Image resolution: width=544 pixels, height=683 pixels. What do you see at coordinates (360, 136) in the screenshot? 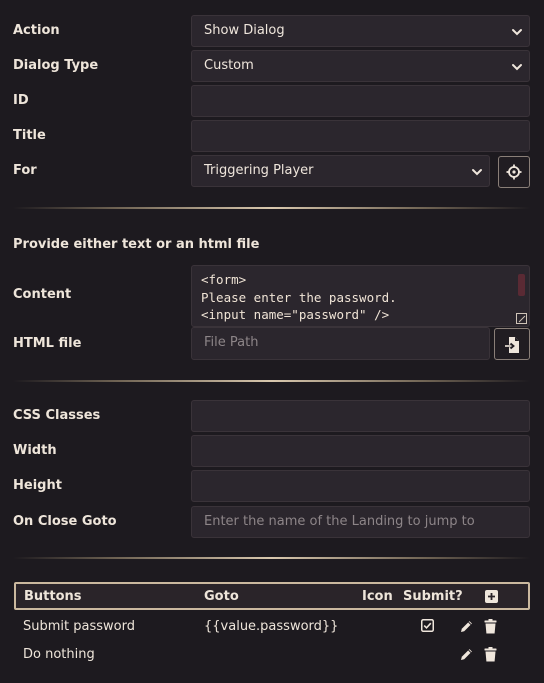
I see `title-input` at bounding box center [360, 136].